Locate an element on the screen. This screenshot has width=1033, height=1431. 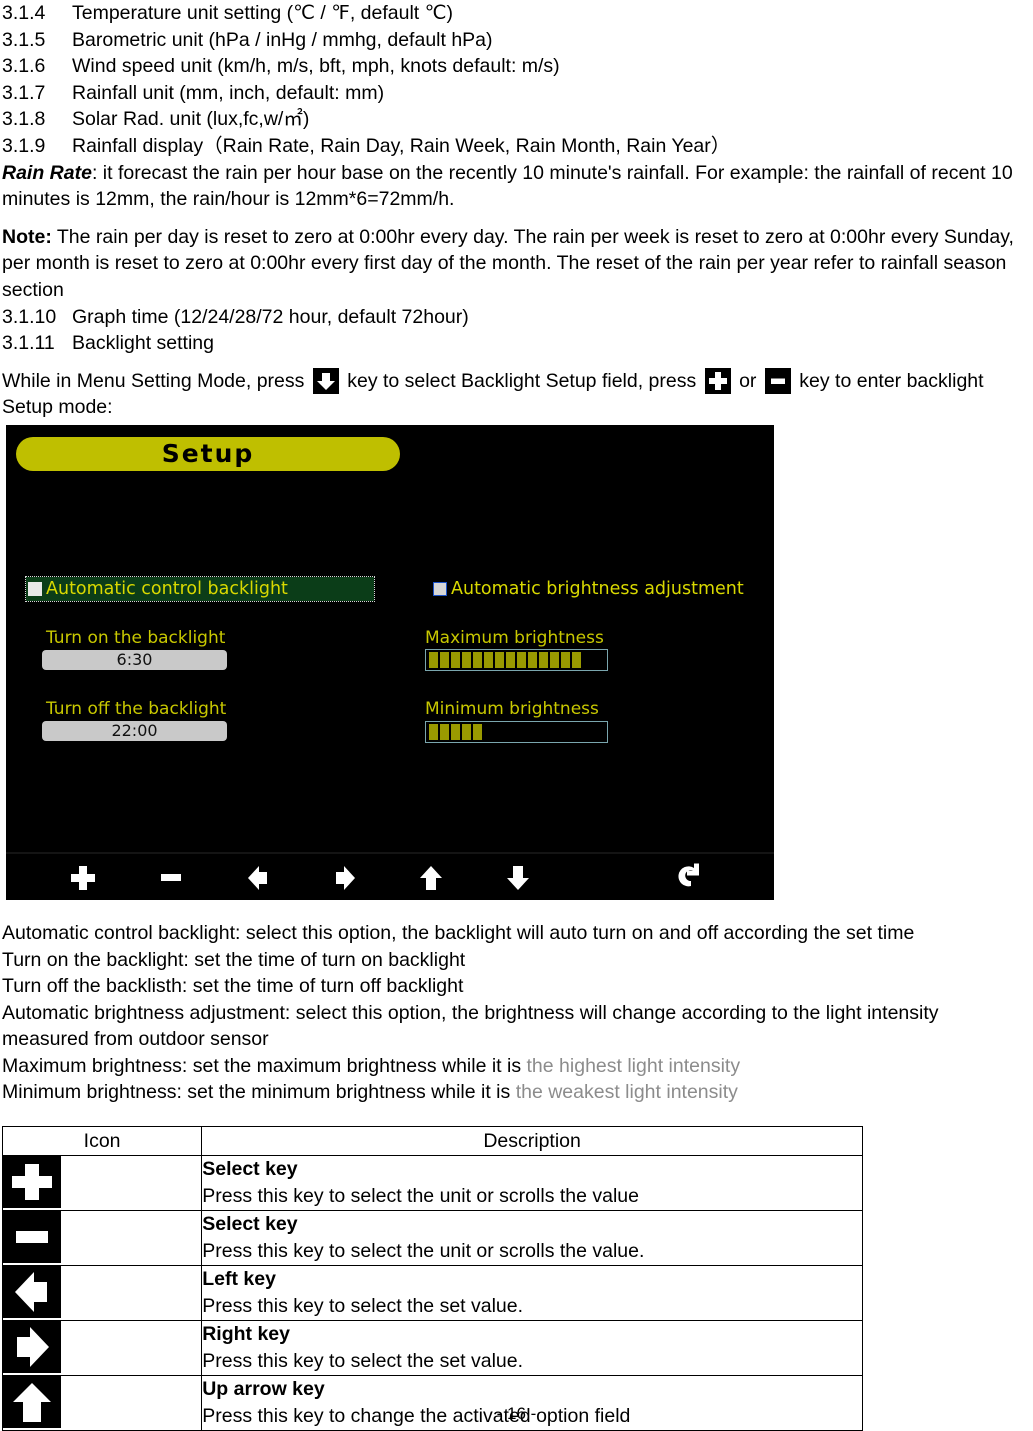
lcd-field-label-turn-off: Turn off the backlight is located at coordinates (136, 708).